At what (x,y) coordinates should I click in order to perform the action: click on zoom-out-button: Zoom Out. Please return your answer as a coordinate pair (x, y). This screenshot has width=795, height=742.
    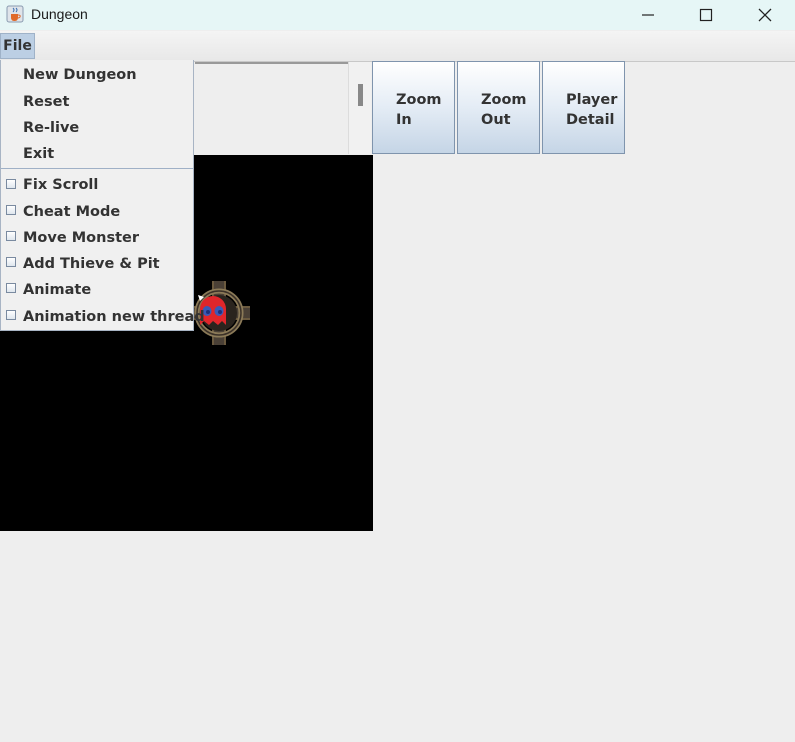
    Looking at the image, I should click on (498, 107).